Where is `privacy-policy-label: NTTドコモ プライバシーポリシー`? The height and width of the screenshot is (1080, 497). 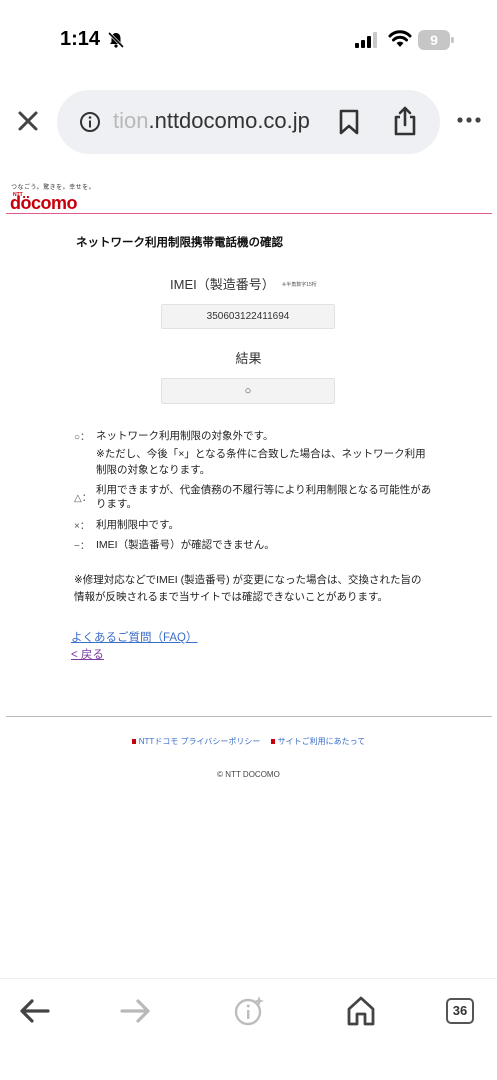
privacy-policy-label: NTTドコモ プライバシーポリシー is located at coordinates (199, 741).